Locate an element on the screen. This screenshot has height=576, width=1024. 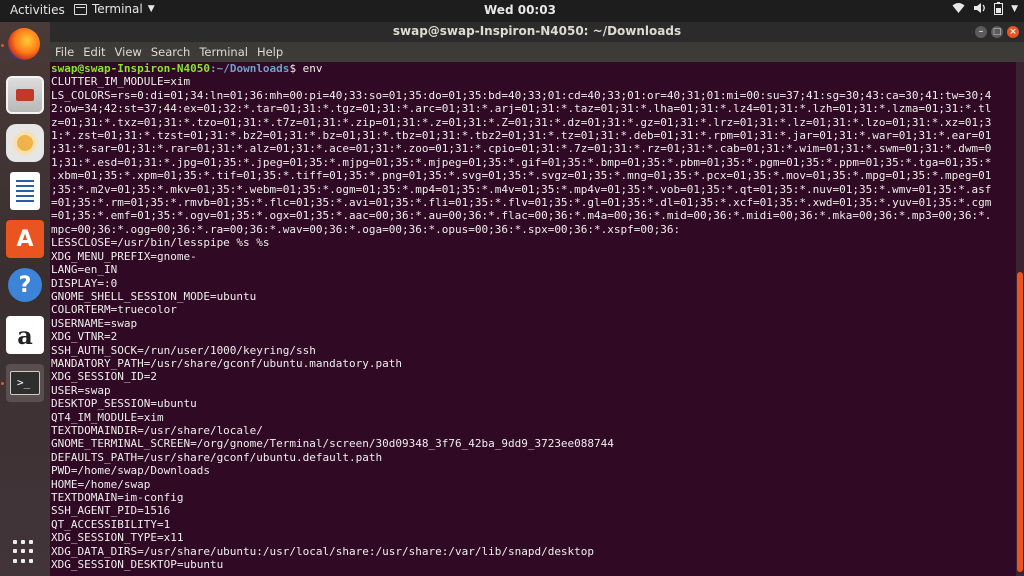
command-text: $ env is located at coordinates (306, 68).